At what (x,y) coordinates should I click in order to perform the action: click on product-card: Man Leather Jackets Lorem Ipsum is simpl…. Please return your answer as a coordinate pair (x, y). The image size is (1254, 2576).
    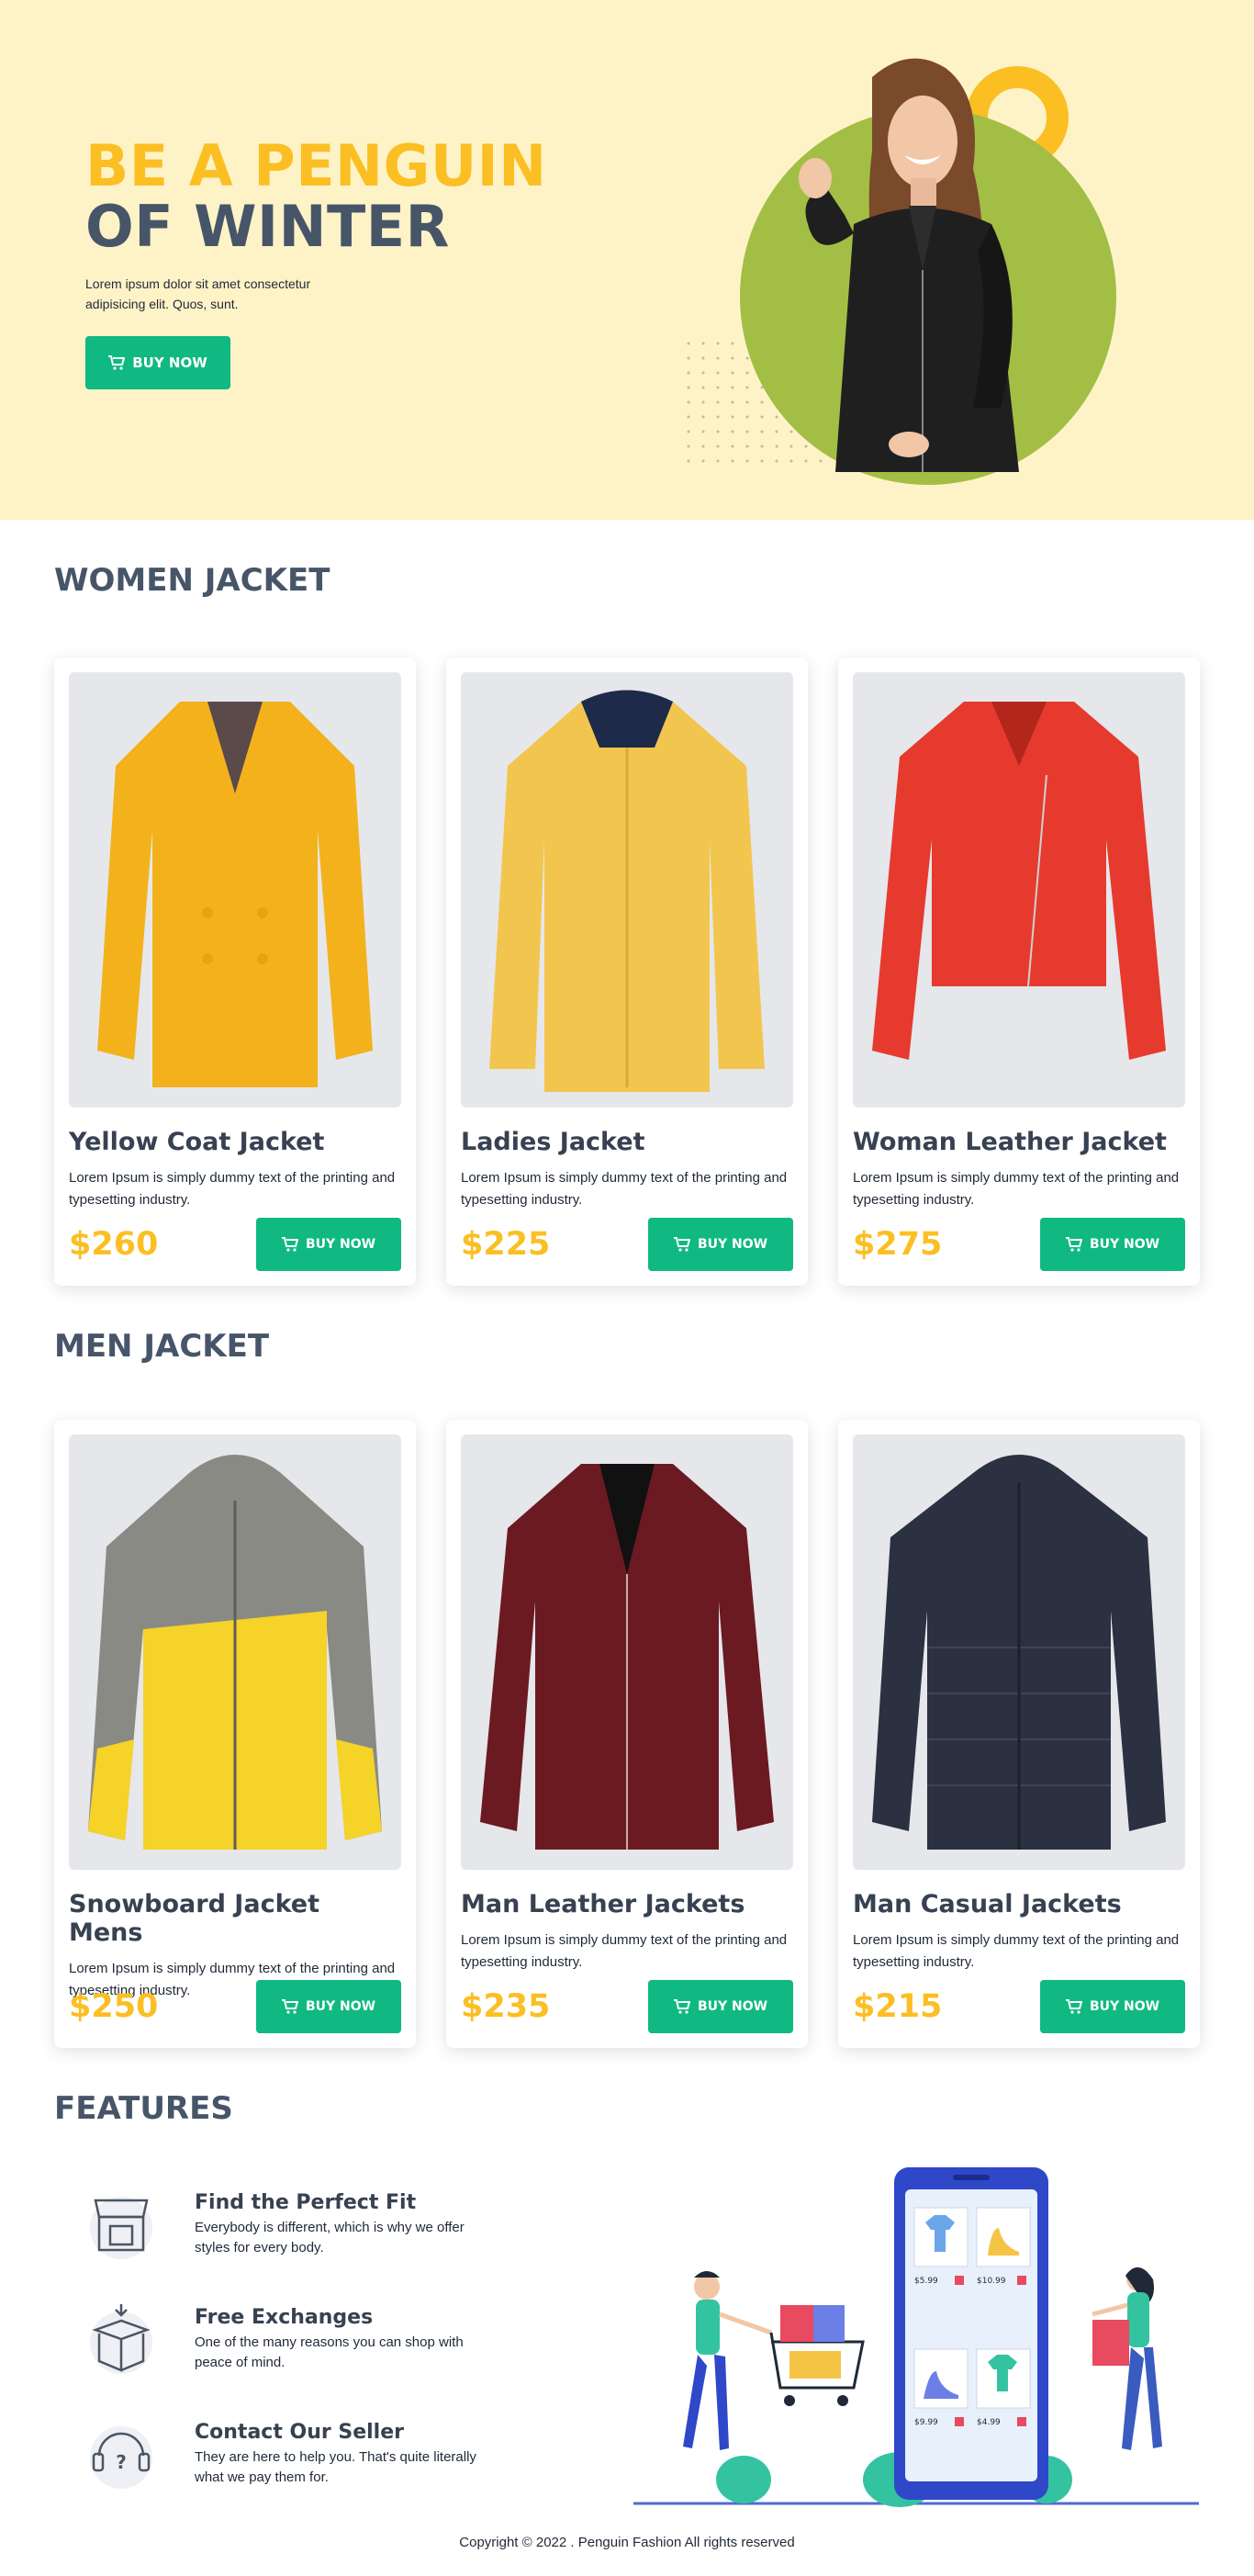
    Looking at the image, I should click on (627, 1734).